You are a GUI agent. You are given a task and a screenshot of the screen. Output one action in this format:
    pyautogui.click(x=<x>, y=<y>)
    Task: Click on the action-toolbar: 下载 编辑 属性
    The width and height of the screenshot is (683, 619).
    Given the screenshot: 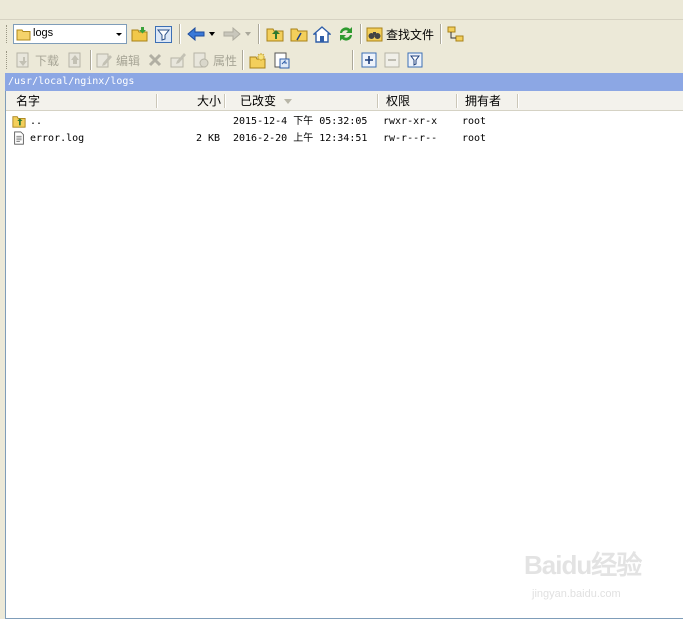 What is the action you would take?
    pyautogui.click(x=341, y=60)
    